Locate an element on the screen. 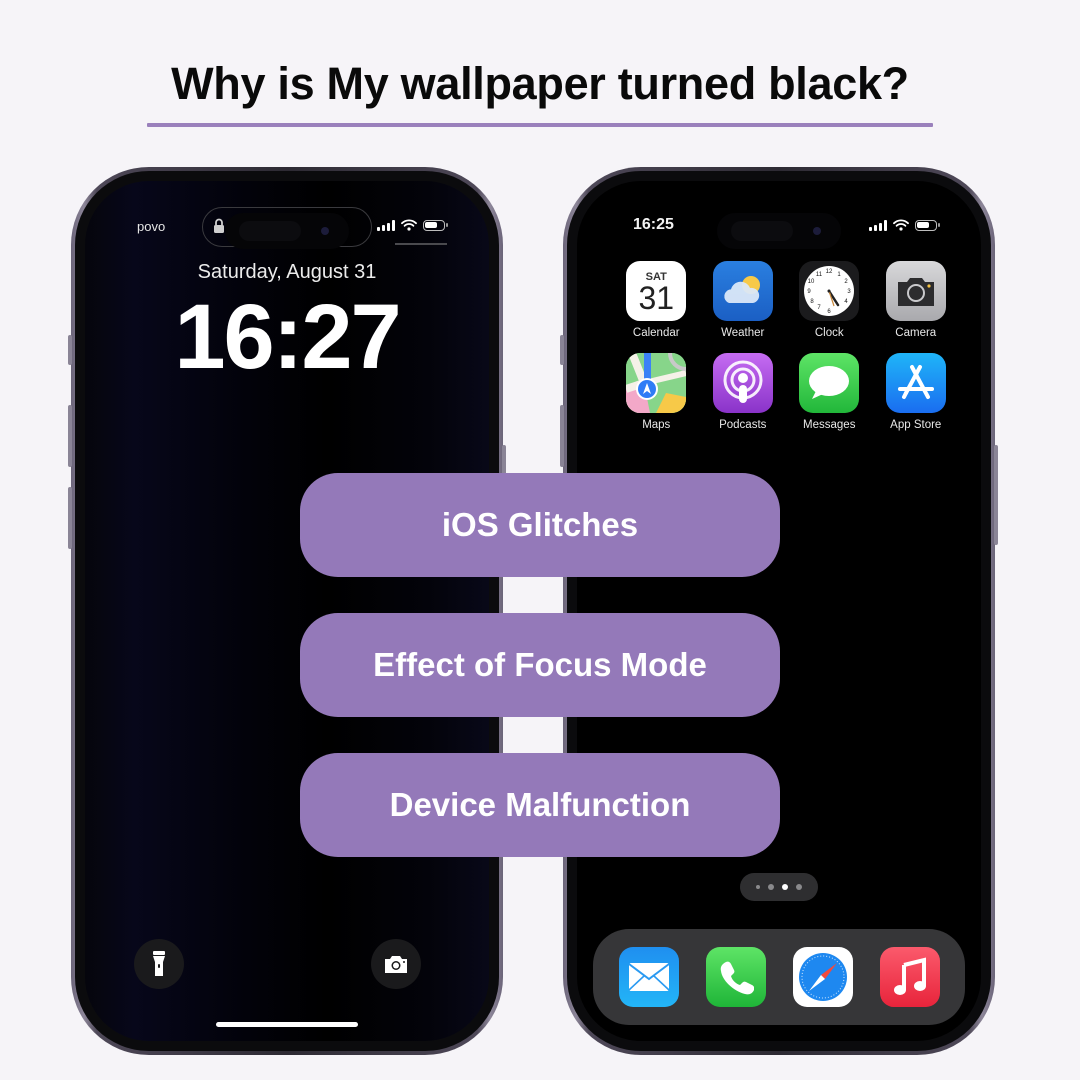  lock-screen-date: Saturday, August 31 is located at coordinates (287, 272).